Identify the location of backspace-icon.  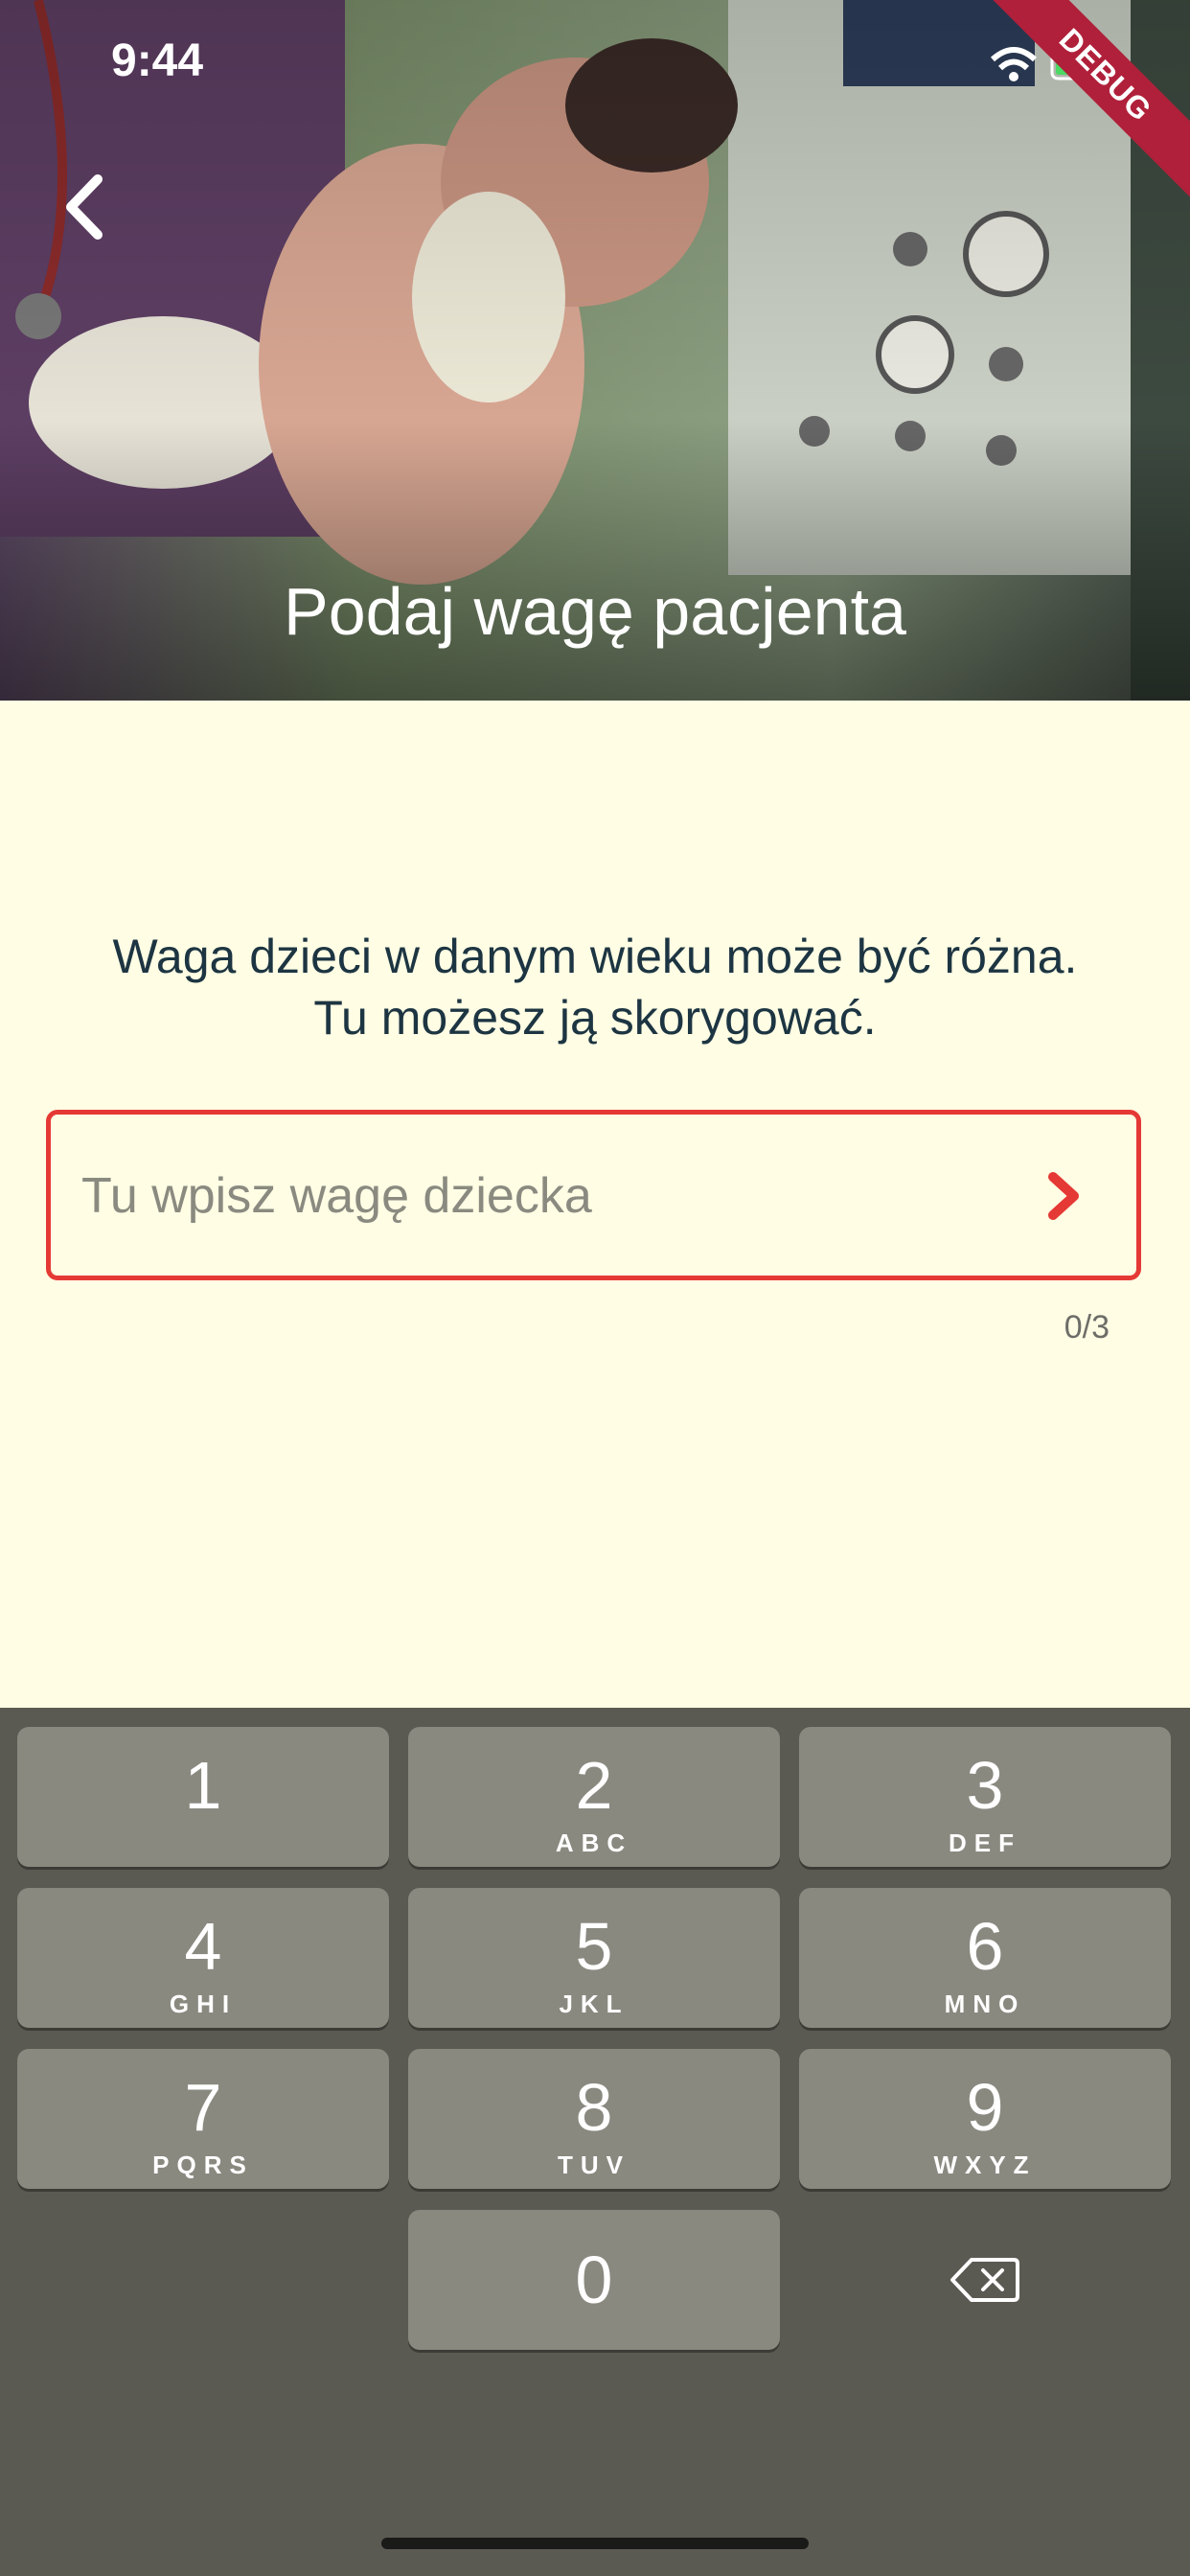
(984, 2280).